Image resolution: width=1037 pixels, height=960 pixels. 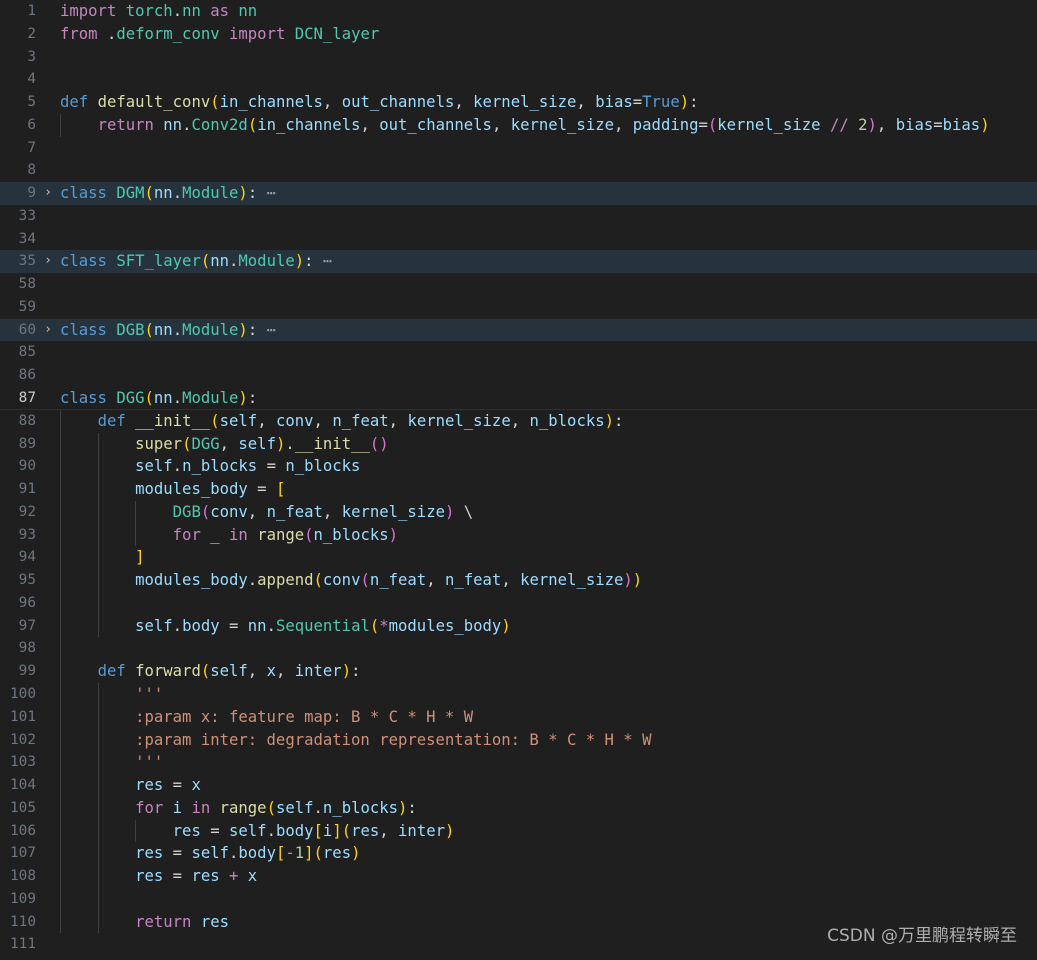 I want to click on code-line: 91 modules_body = [, so click(x=518, y=489).